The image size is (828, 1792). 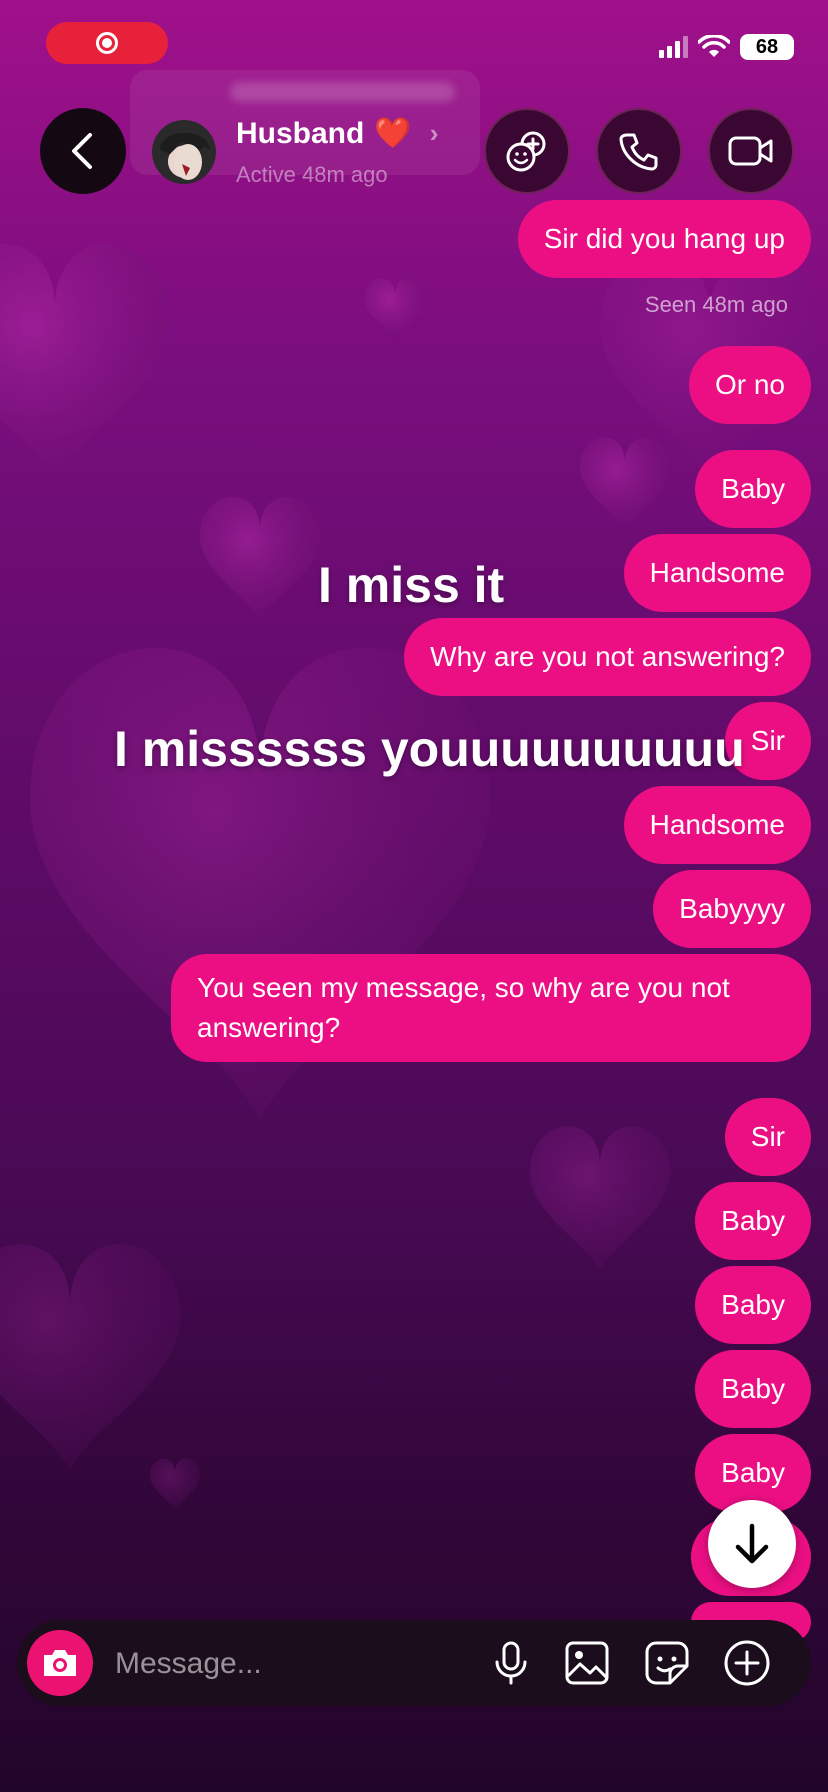 I want to click on message-bubble: Why are you not answering?, so click(x=607, y=657).